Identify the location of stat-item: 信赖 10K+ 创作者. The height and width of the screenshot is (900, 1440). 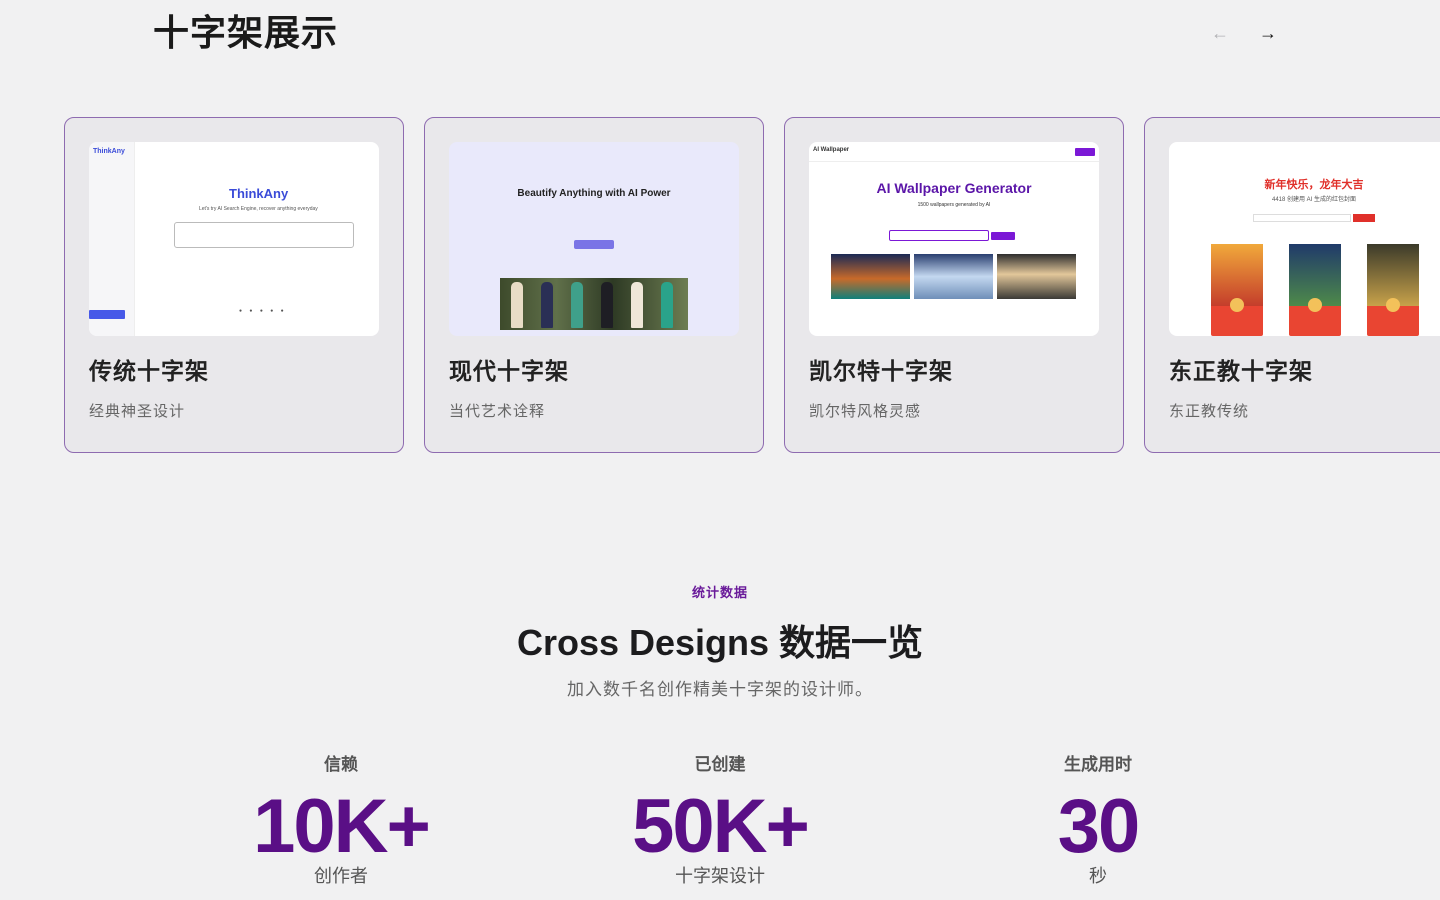
(341, 819).